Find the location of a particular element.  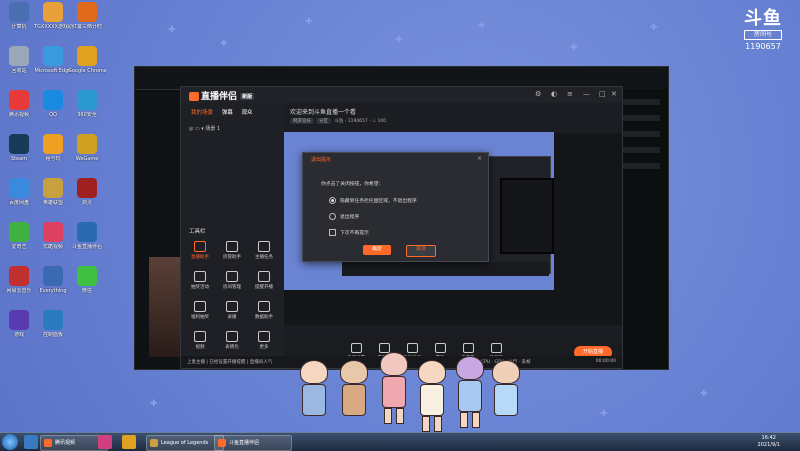

desktop-icon: 爱奇艺 is located at coordinates (19, 236).